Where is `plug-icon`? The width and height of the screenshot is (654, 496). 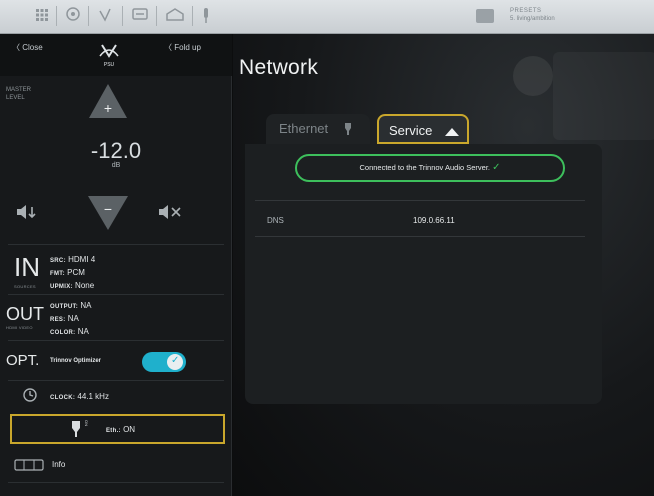
plug-icon is located at coordinates (348, 131).